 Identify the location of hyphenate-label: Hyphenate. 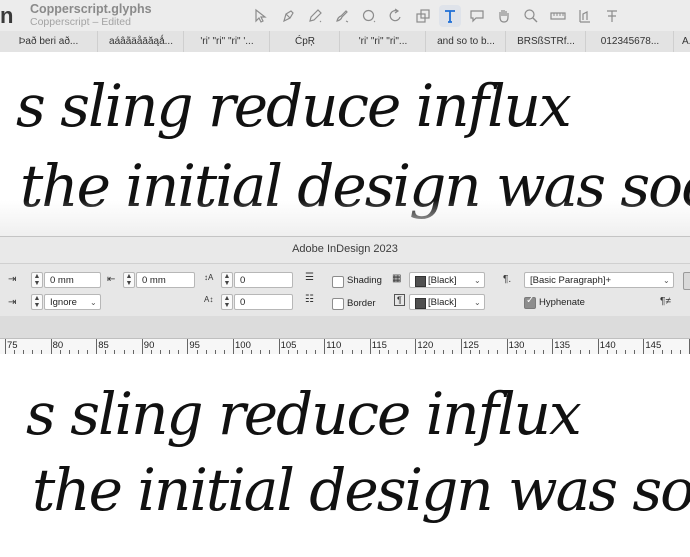
(562, 302).